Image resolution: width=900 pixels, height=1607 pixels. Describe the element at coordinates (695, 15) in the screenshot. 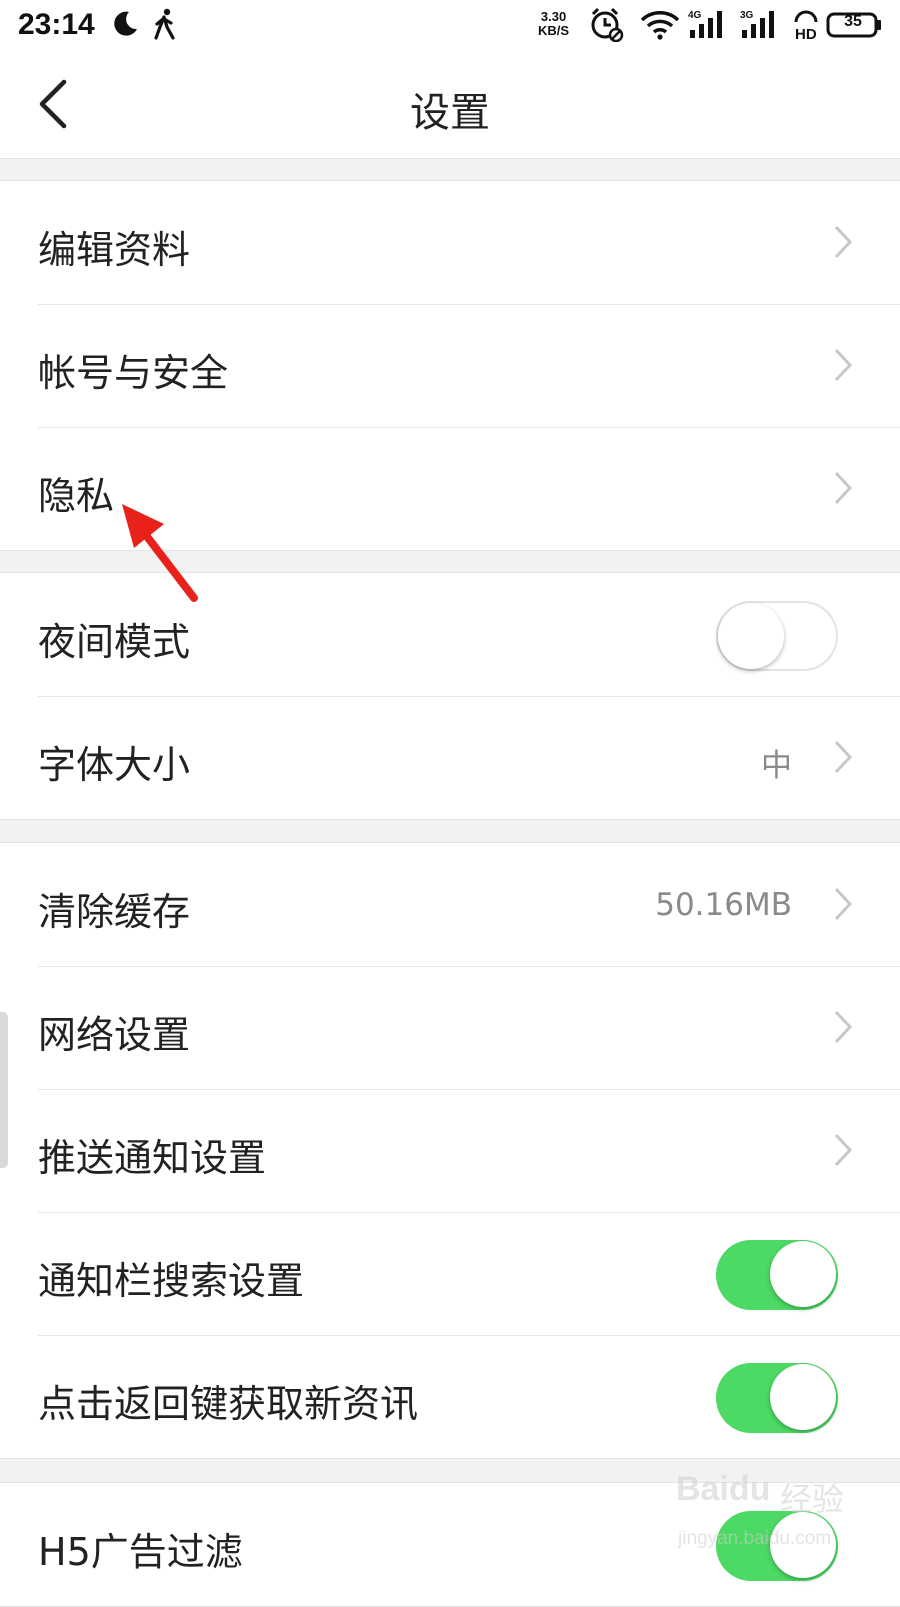

I see `net-4g-label: 4G` at that location.